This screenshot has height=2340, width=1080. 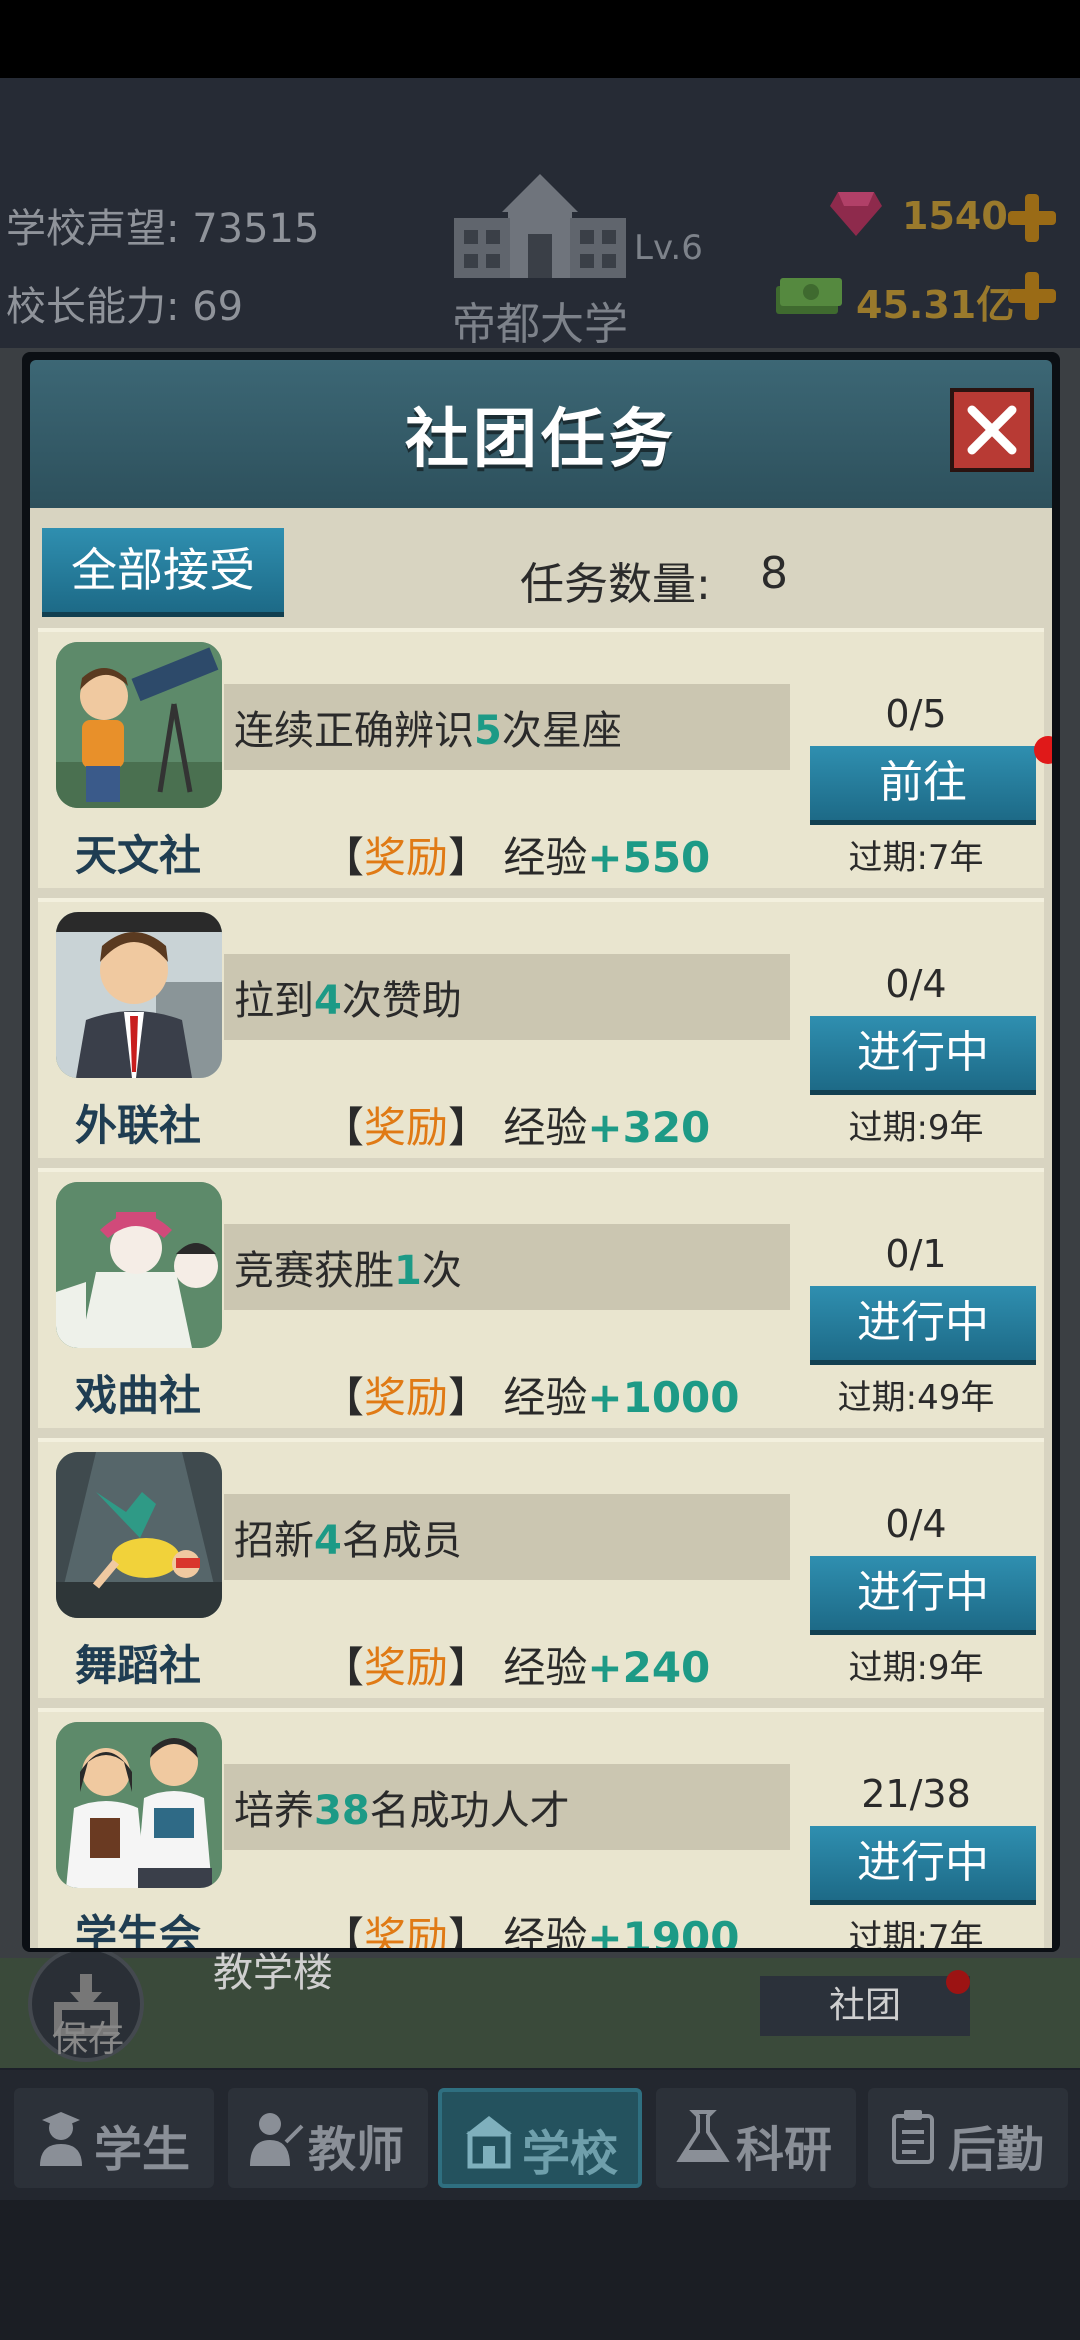 I want to click on bottom-nav: 学生 教师 学校 科研 后勤, so click(x=540, y=2135).